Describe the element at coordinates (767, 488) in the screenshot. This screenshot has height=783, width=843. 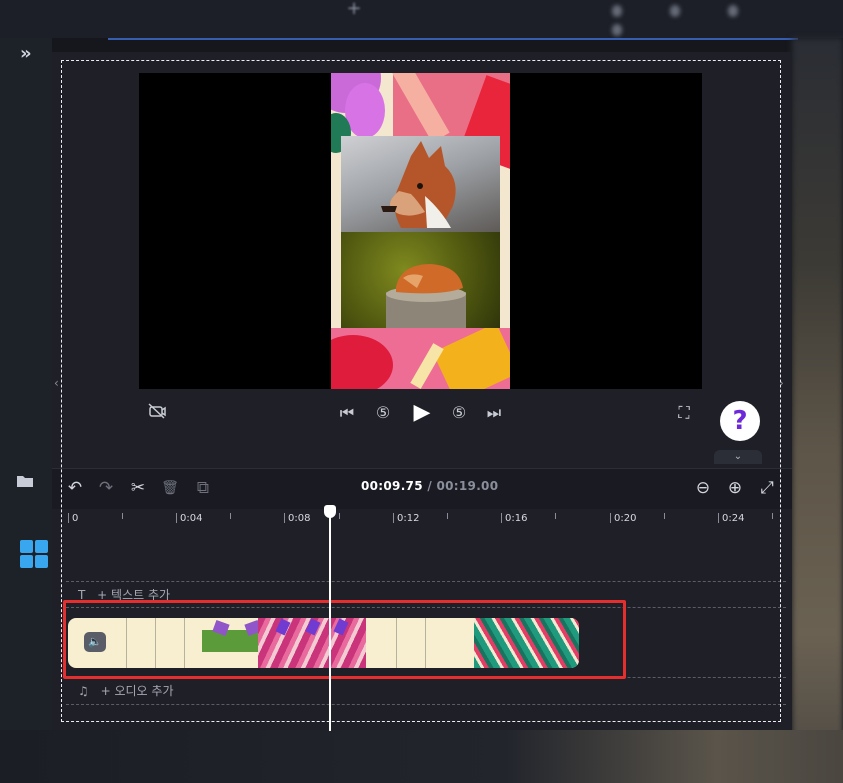
I see `fit-timeline-button: ⤢` at that location.